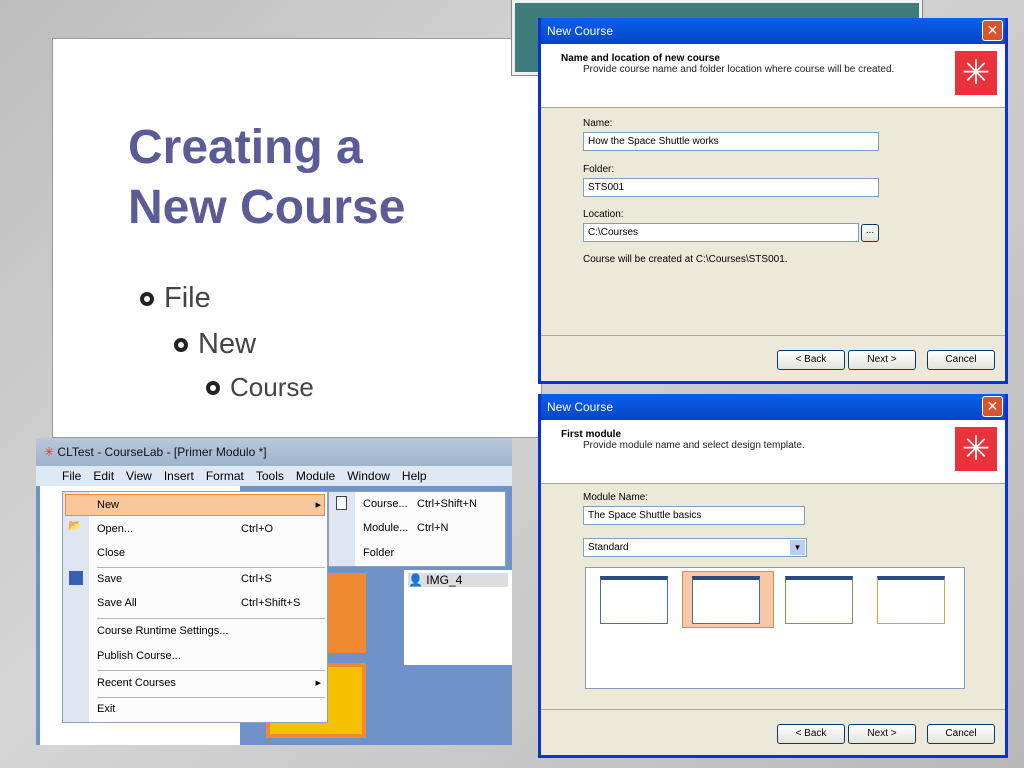  What do you see at coordinates (257, 529) in the screenshot?
I see `item-shortcut: Ctrl+O` at bounding box center [257, 529].